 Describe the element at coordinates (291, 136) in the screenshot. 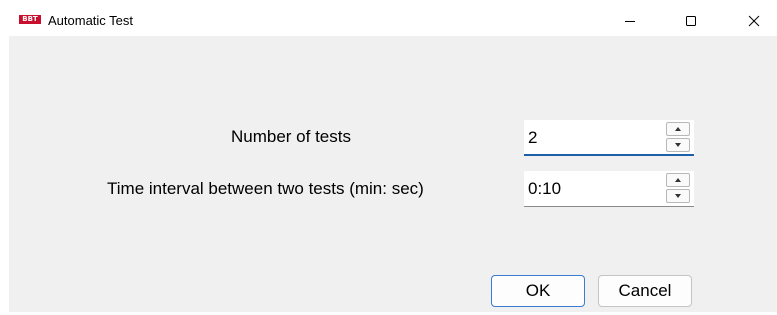

I see `number-of-tests-label: Number of tests` at that location.